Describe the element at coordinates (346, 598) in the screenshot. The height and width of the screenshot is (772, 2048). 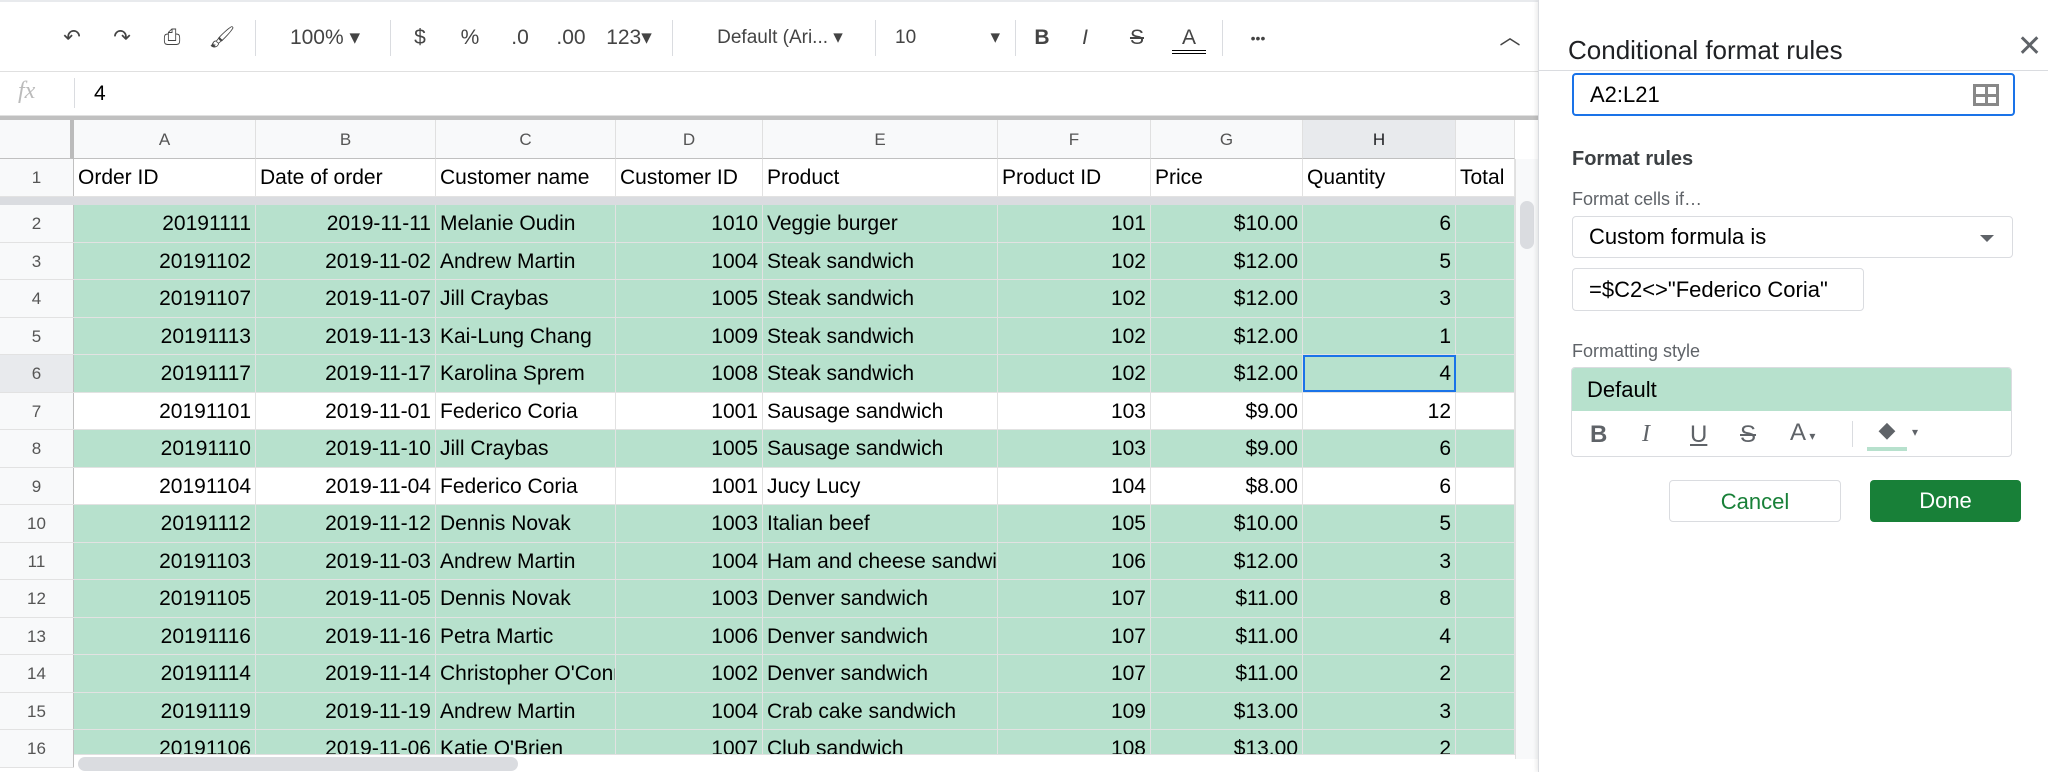
I see `cell: 2019-11-05` at that location.